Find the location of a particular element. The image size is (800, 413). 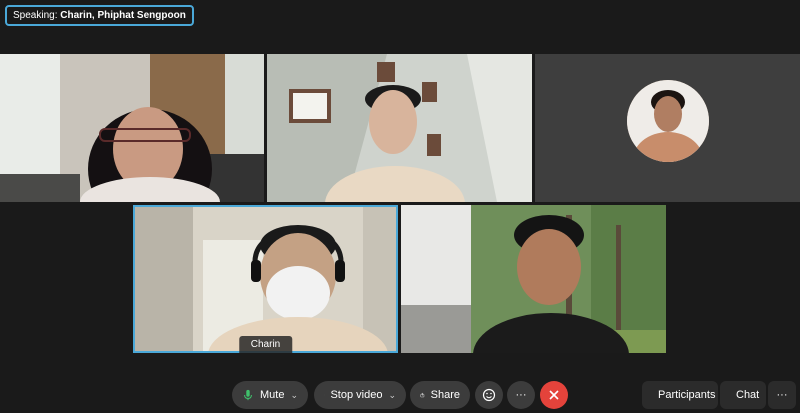

overflow-icon: ··· is located at coordinates (782, 395).